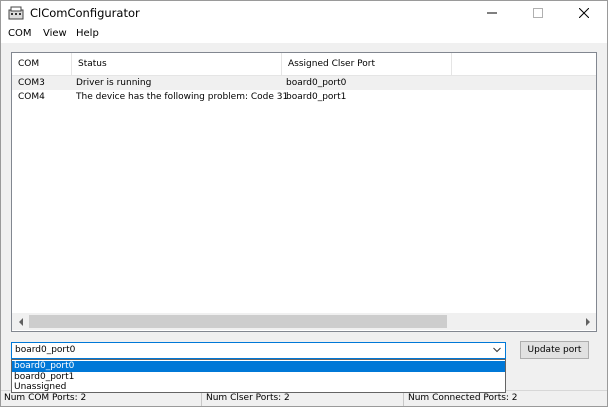  Describe the element at coordinates (304, 13) in the screenshot. I see `title-bar: ClComConfigurator` at that location.